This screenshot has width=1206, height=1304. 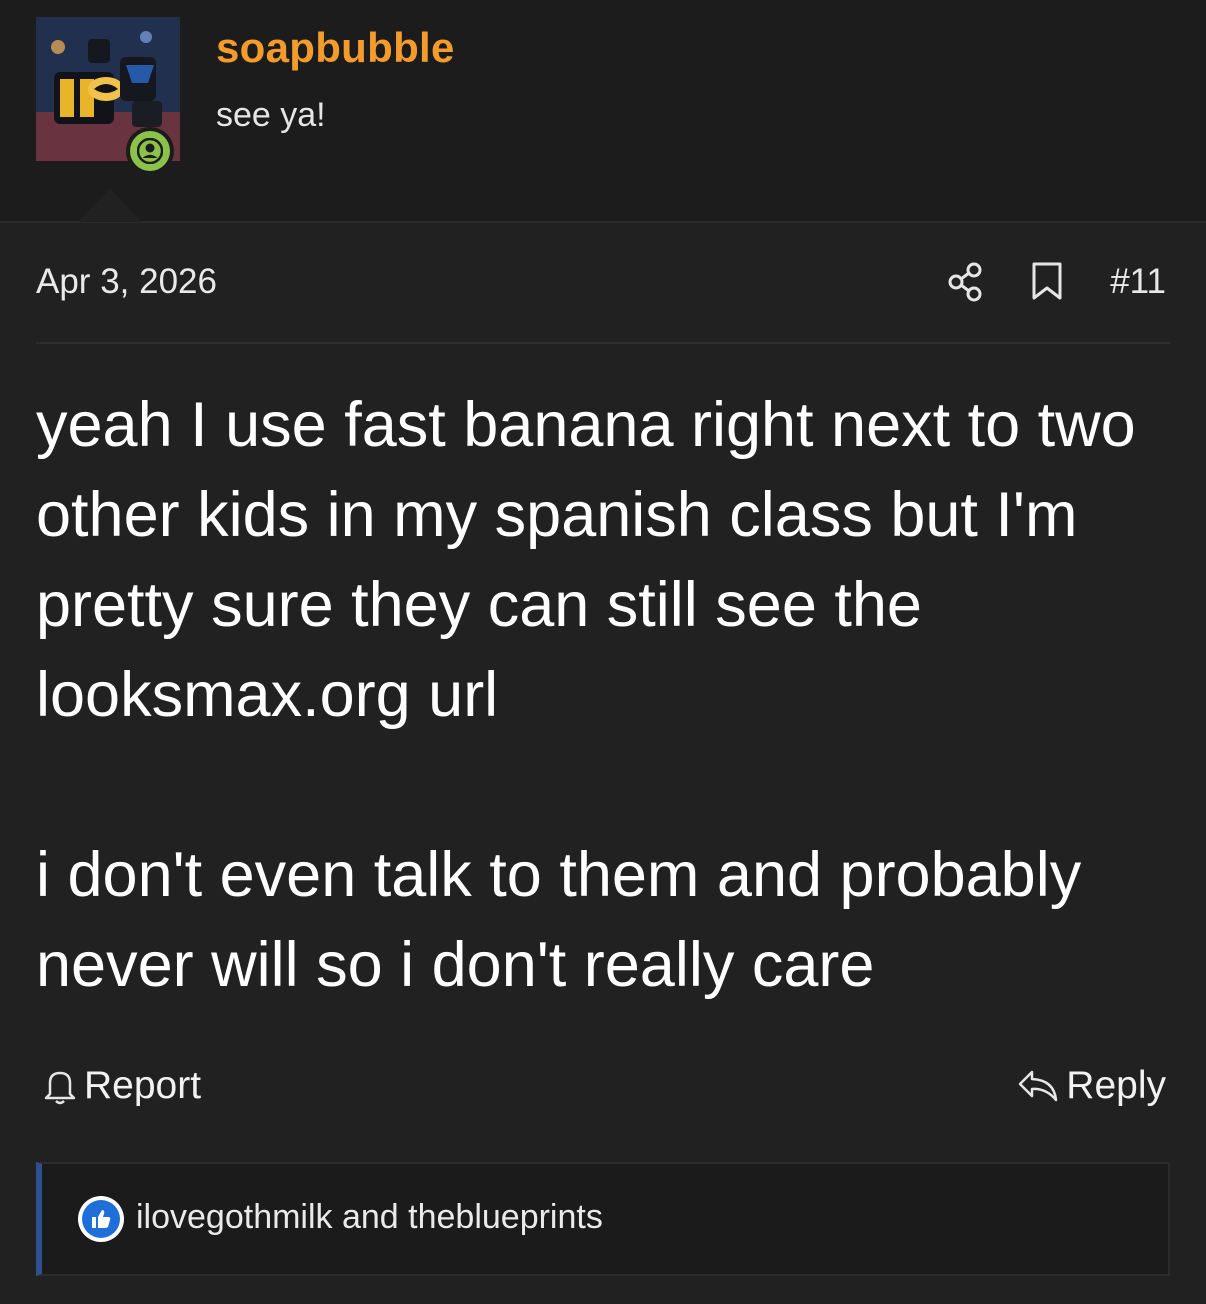 I want to click on username: soapbubble, so click(x=335, y=48).